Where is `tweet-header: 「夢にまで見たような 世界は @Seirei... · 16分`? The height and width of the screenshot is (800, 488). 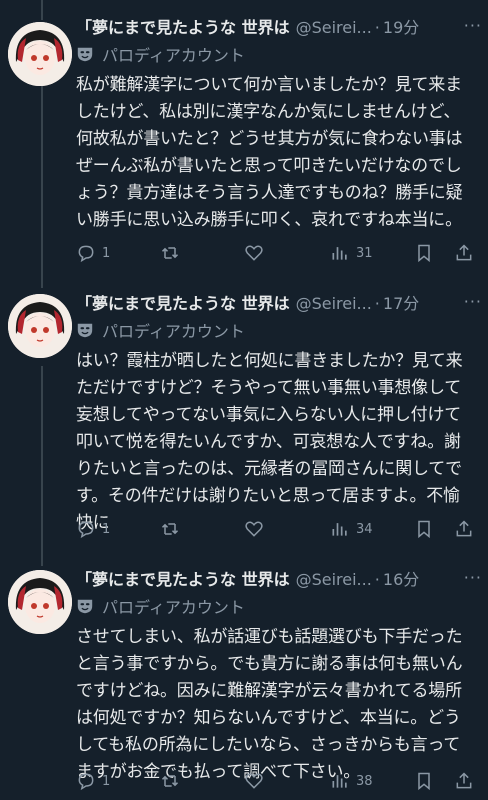
tweet-header: 「夢にまで見たような 世界は @Seirei... · 16分 is located at coordinates (277, 580).